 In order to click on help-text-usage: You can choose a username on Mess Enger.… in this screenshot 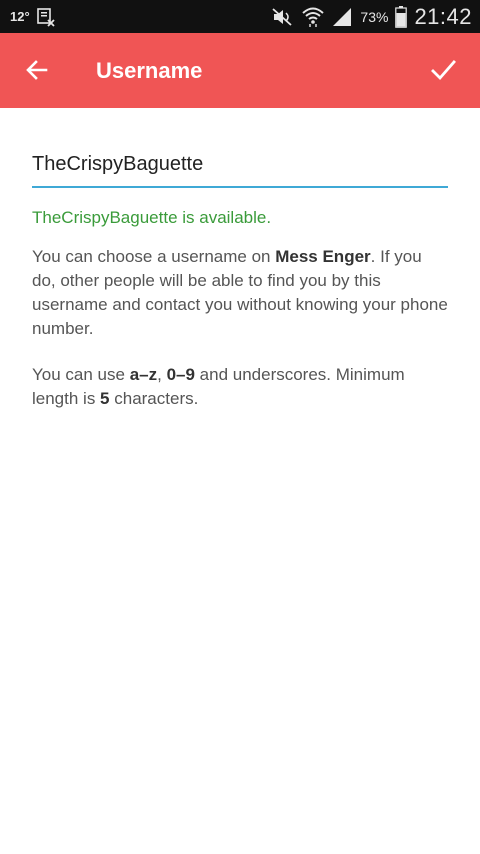, I will do `click(240, 293)`.